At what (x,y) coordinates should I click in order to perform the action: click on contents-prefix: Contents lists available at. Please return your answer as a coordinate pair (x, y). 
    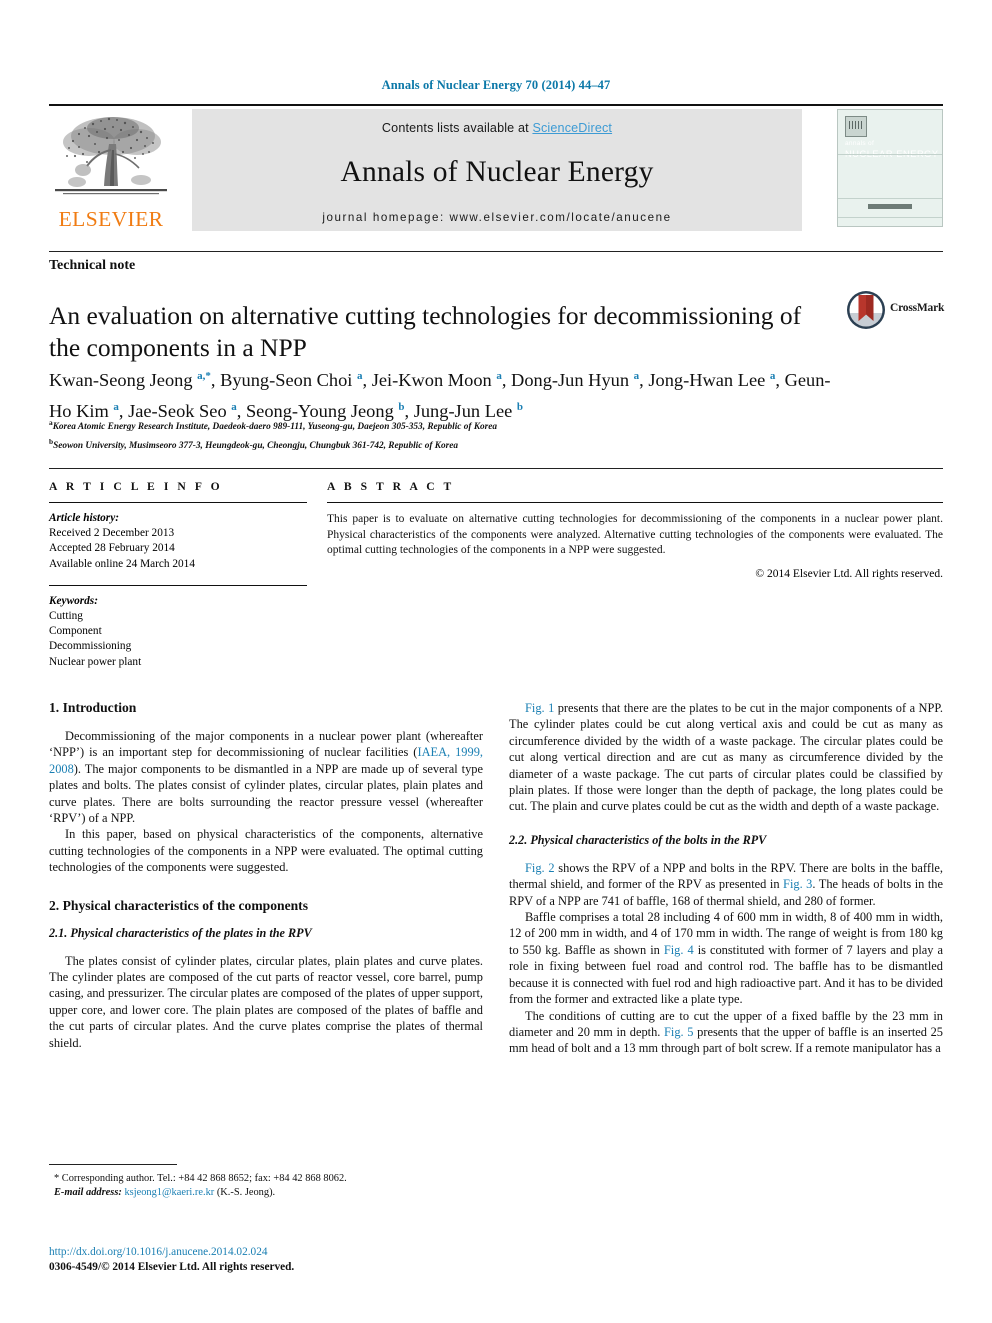
    Looking at the image, I should click on (457, 128).